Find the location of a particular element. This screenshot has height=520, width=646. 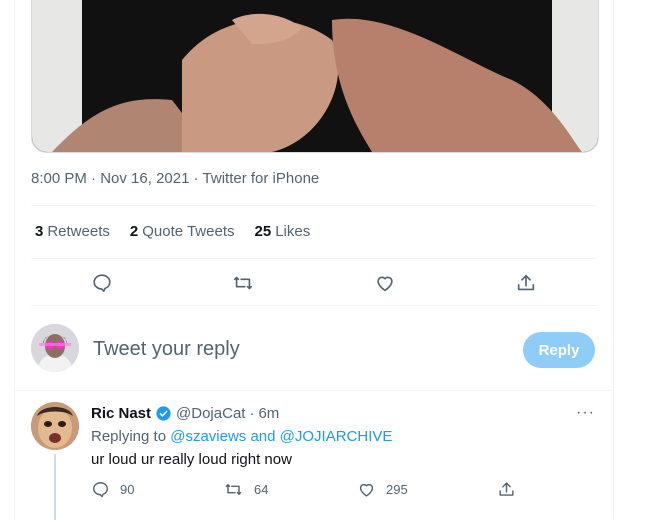

more-options-icon: ··· is located at coordinates (585, 413).